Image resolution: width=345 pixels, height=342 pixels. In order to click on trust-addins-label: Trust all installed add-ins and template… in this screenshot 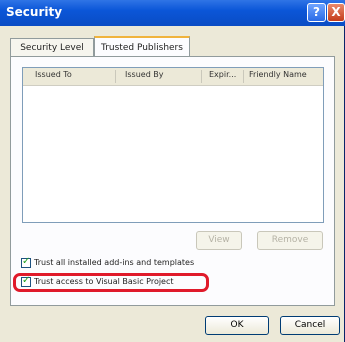, I will do `click(114, 262)`.